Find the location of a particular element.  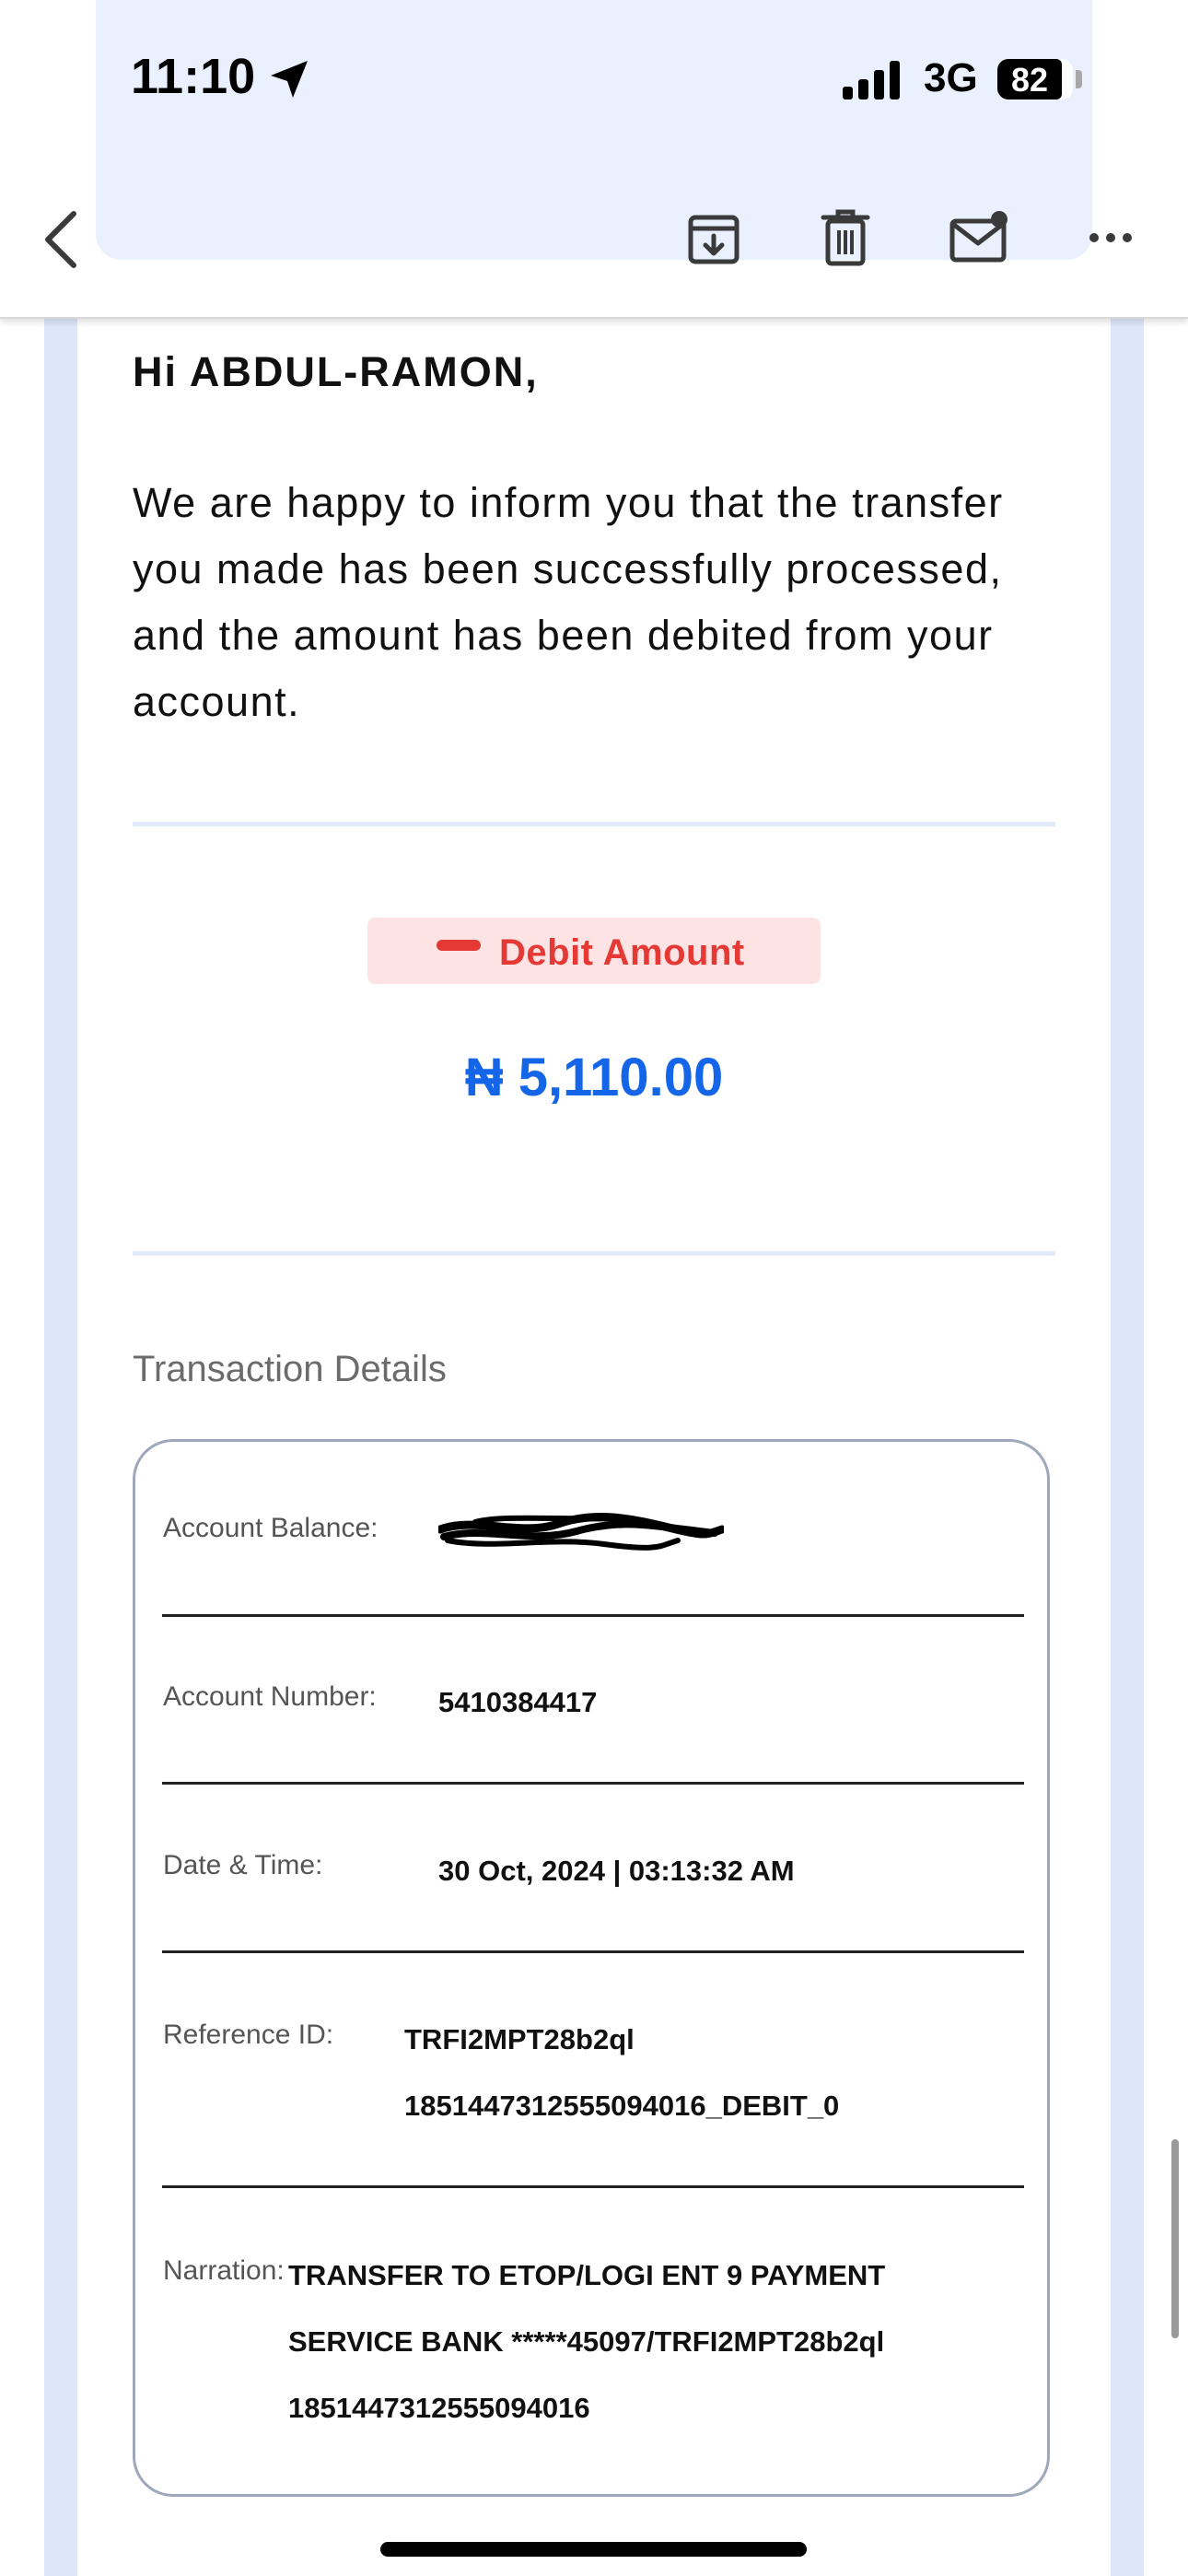

chevron-left-icon is located at coordinates (61, 239).